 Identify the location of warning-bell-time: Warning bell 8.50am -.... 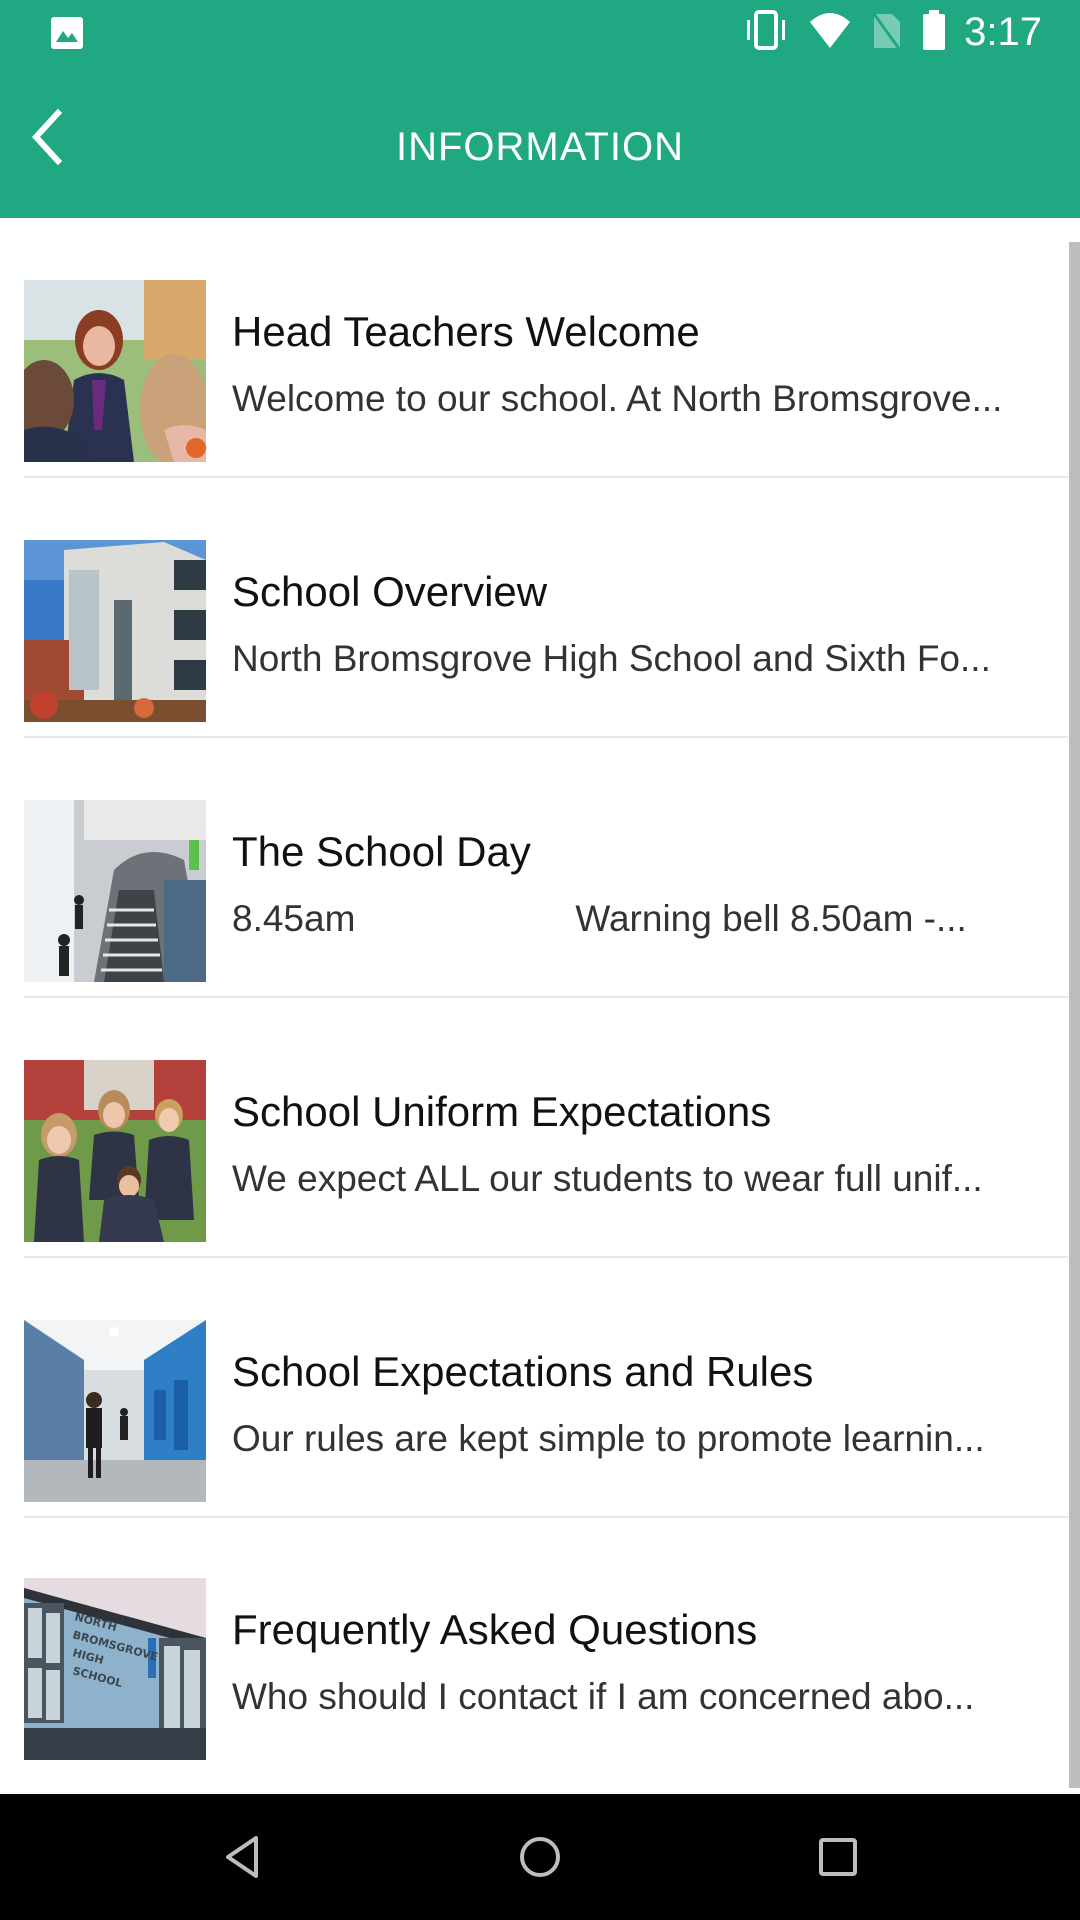
(771, 918).